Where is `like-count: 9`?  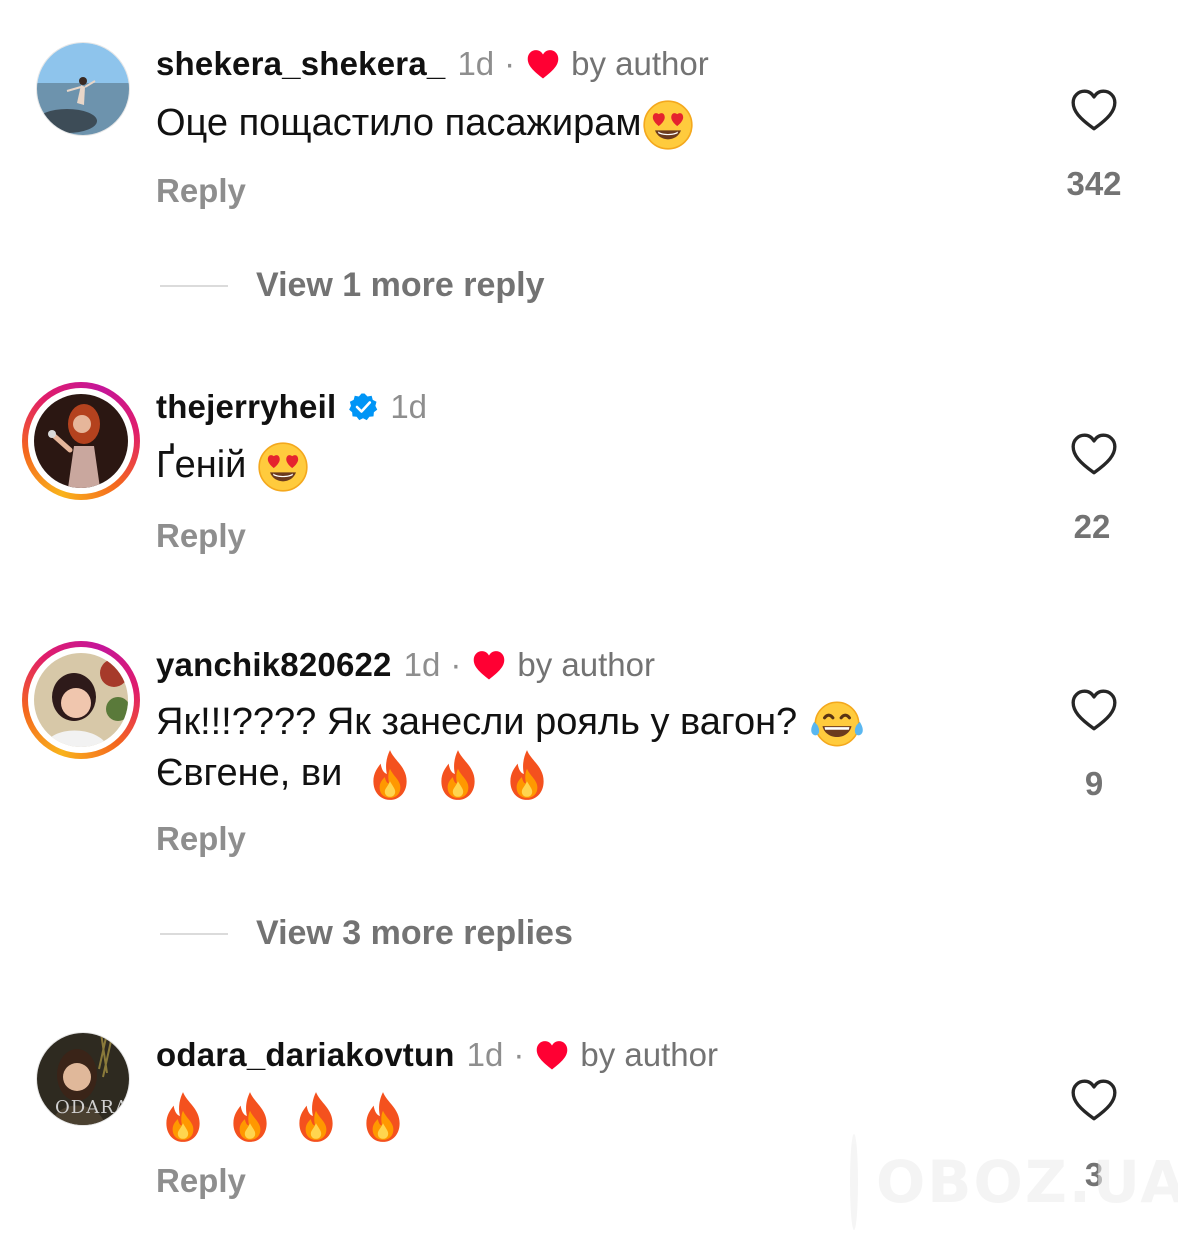
like-count: 9 is located at coordinates (1094, 783).